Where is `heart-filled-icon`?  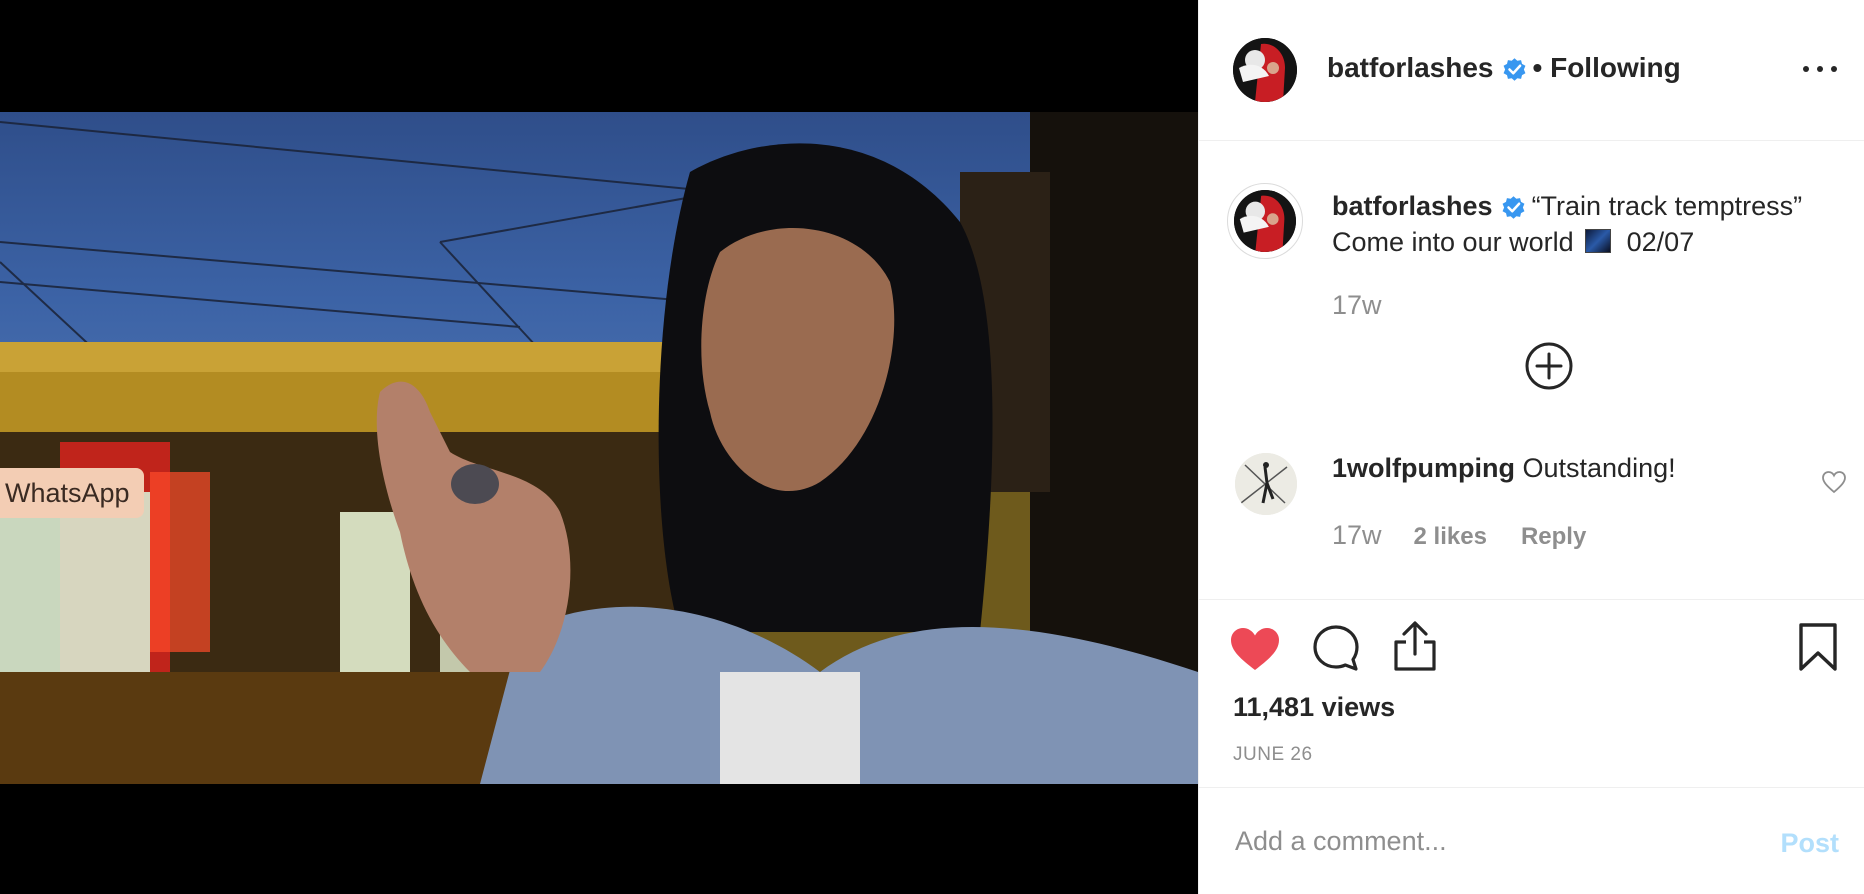
heart-filled-icon is located at coordinates (1255, 649).